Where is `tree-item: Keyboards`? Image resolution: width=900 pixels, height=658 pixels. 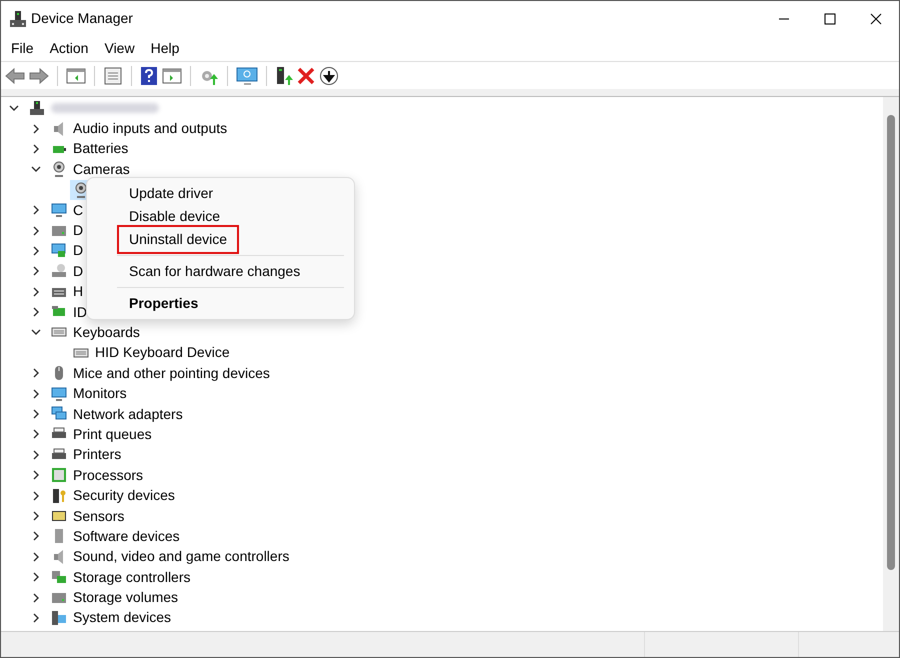 tree-item: Keyboards is located at coordinates (106, 332).